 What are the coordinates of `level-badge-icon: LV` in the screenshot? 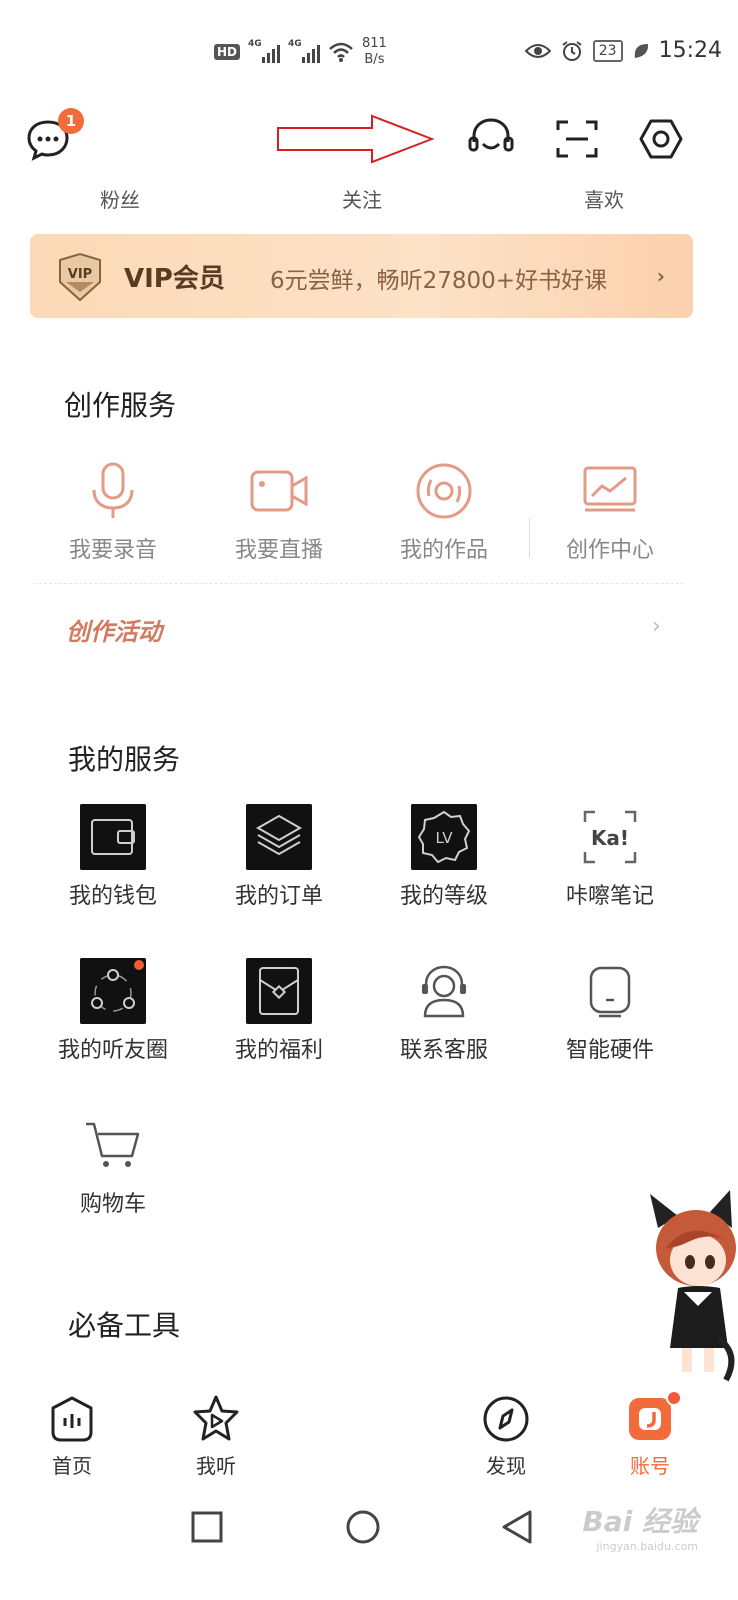 It's located at (444, 837).